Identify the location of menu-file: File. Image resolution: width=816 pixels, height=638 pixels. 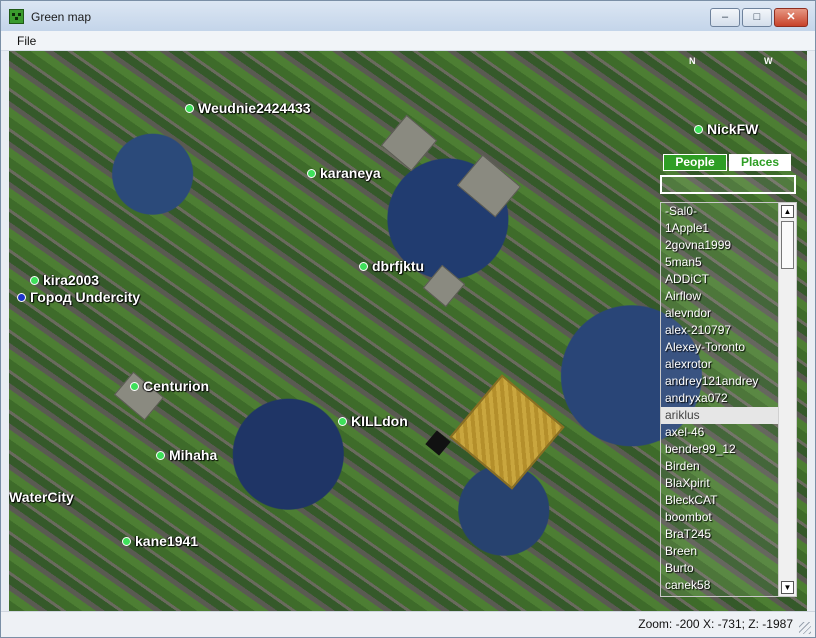
(26, 41).